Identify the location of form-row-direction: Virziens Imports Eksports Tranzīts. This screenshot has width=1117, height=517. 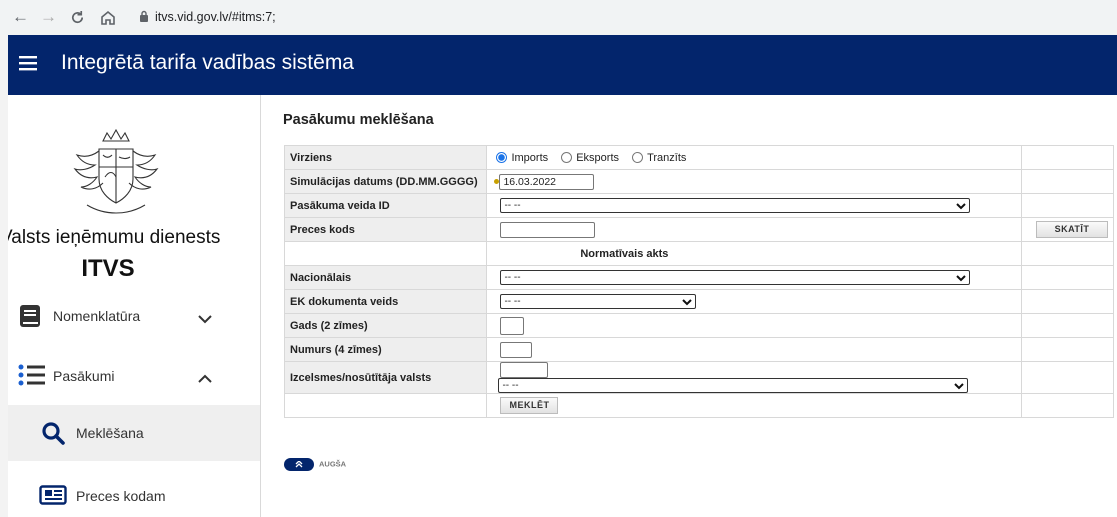
(698, 157).